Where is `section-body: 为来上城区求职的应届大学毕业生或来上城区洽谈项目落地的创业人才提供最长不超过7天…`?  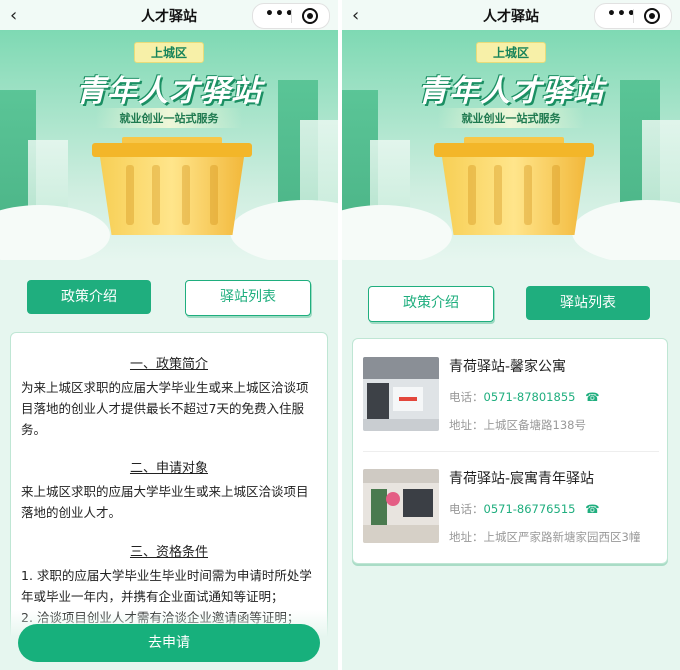 section-body: 为来上城区求职的应届大学毕业生或来上城区洽谈项目落地的创业人才提供最长不超过7天… is located at coordinates (165, 408).